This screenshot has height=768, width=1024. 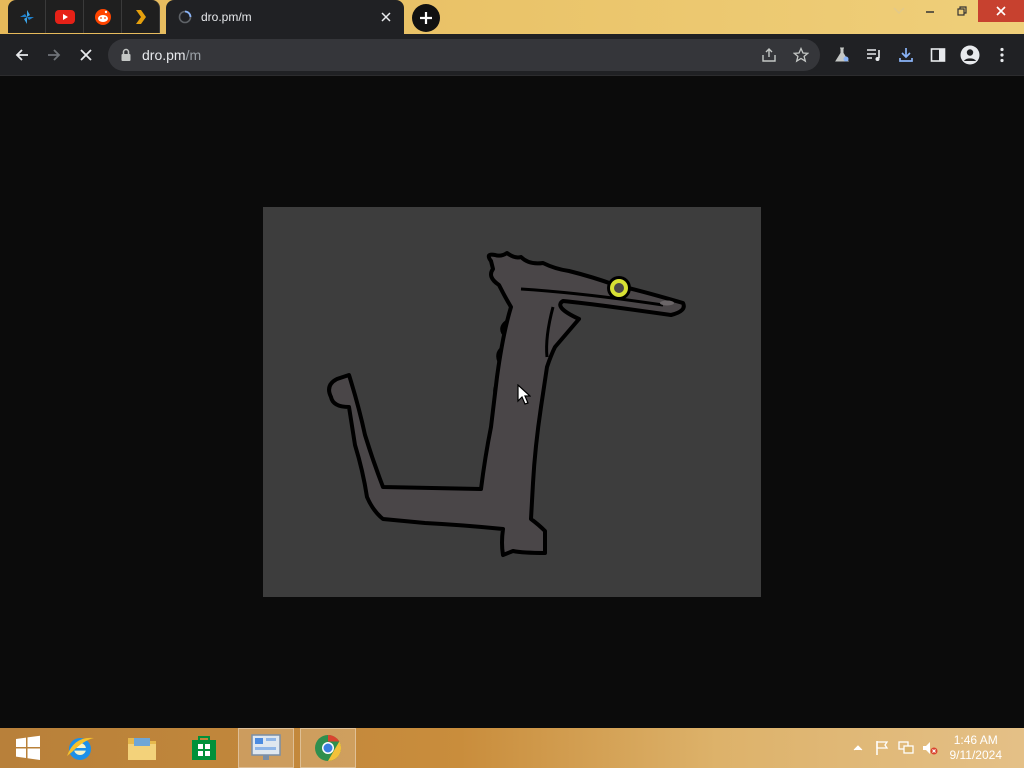 I want to click on tab-search-button, so click(x=899, y=11).